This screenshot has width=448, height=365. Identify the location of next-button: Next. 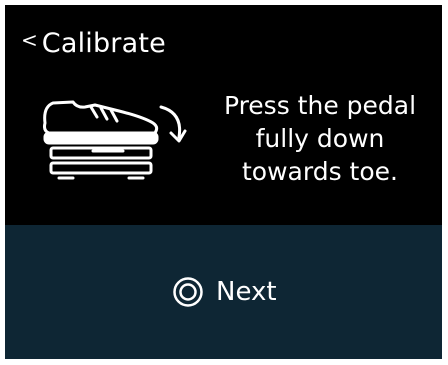
(224, 292).